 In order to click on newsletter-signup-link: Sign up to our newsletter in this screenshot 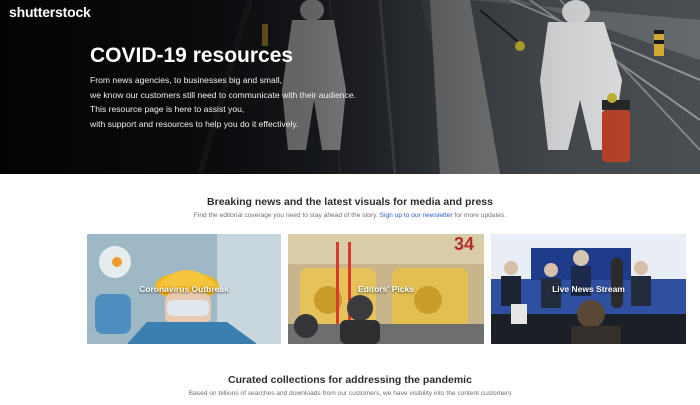, I will do `click(416, 215)`.